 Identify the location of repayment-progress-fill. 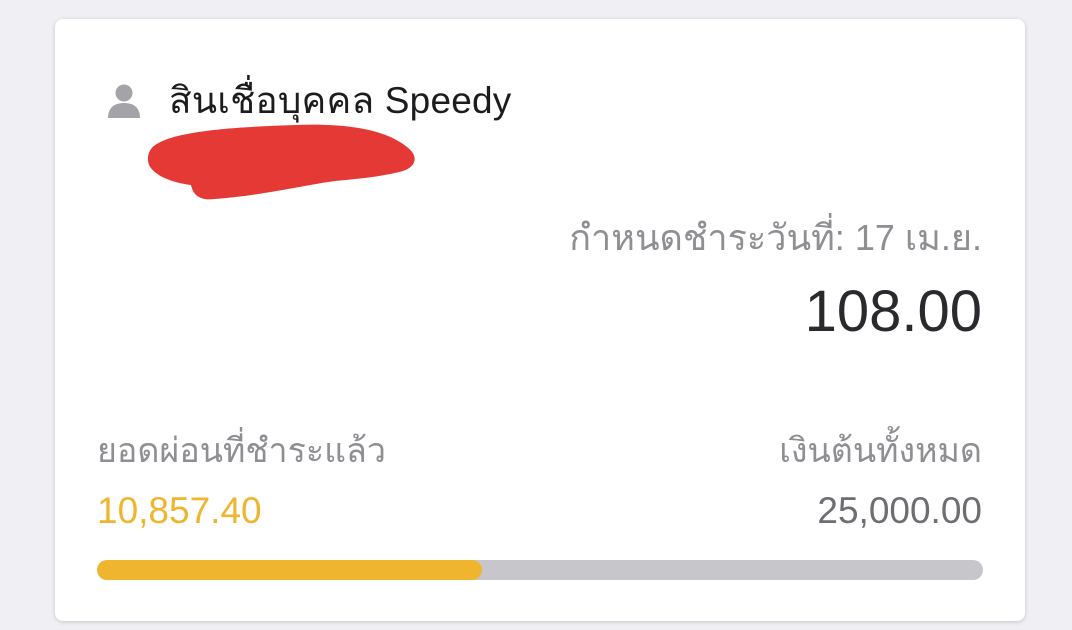
(289, 570).